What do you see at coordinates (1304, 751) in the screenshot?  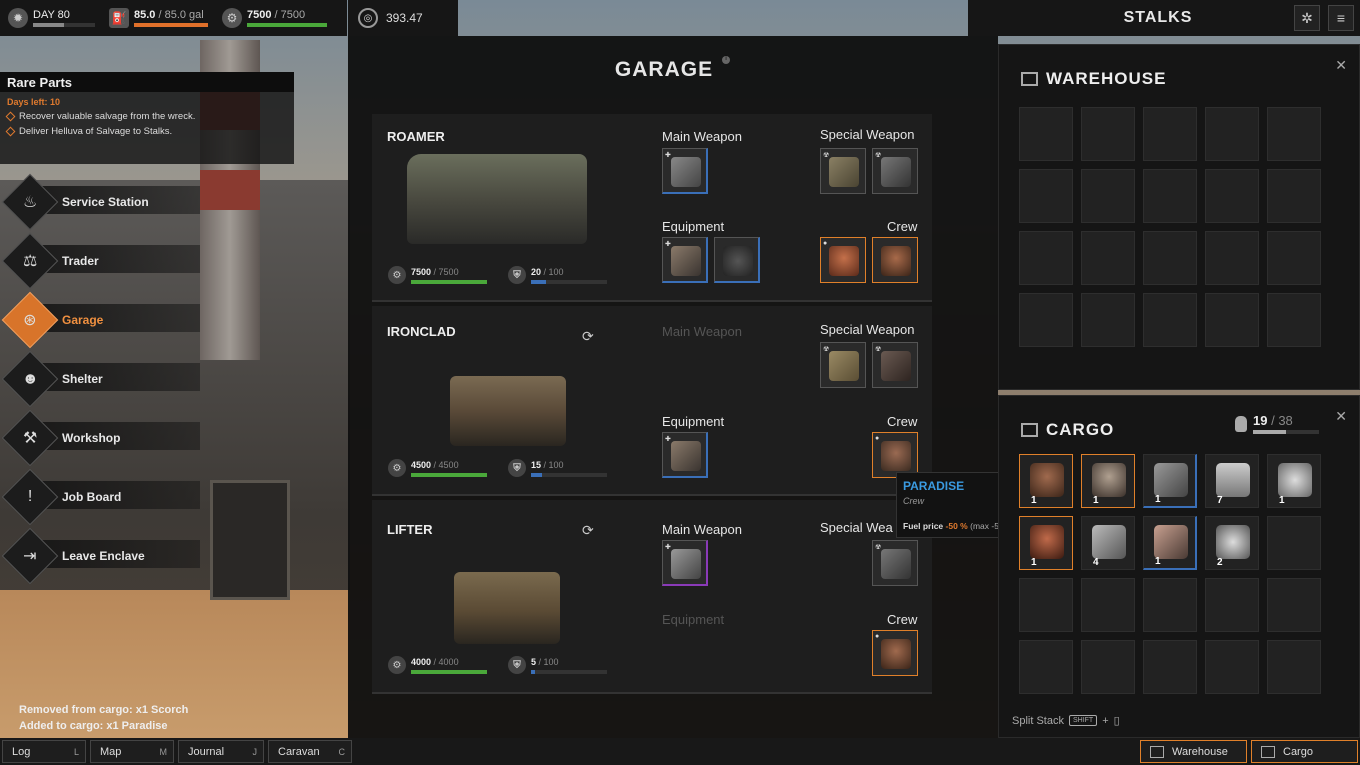 I see `tab-cargo: Cargo` at bounding box center [1304, 751].